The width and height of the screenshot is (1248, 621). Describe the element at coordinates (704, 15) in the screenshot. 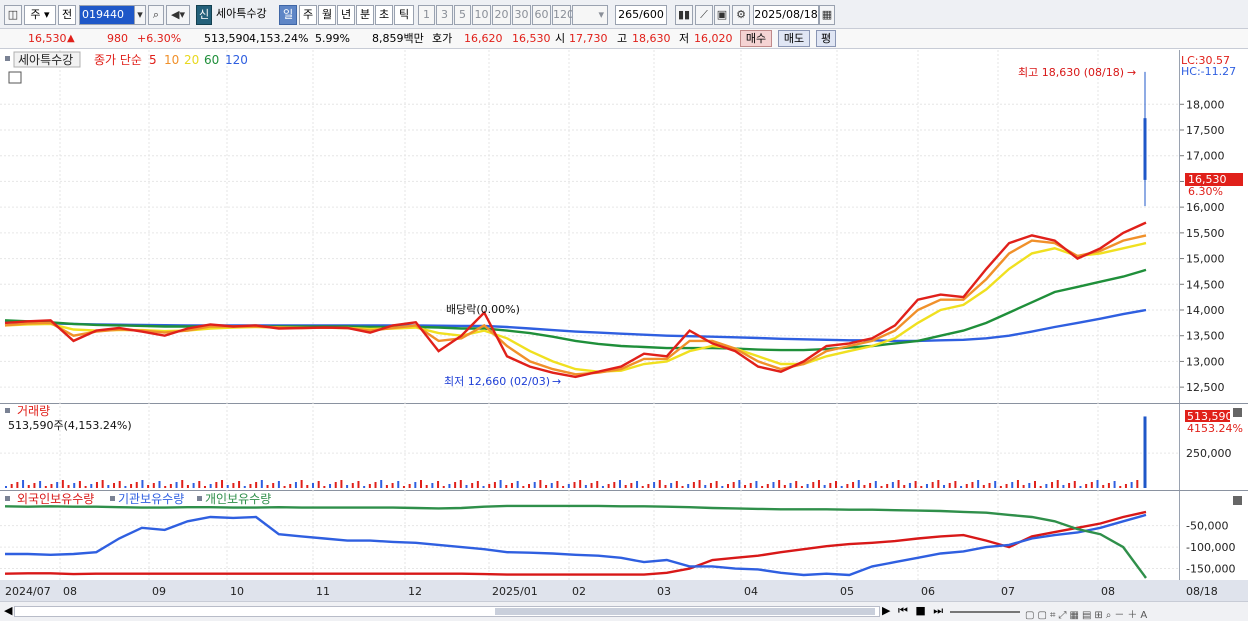

I see `line-tool-icon: ⟋` at that location.